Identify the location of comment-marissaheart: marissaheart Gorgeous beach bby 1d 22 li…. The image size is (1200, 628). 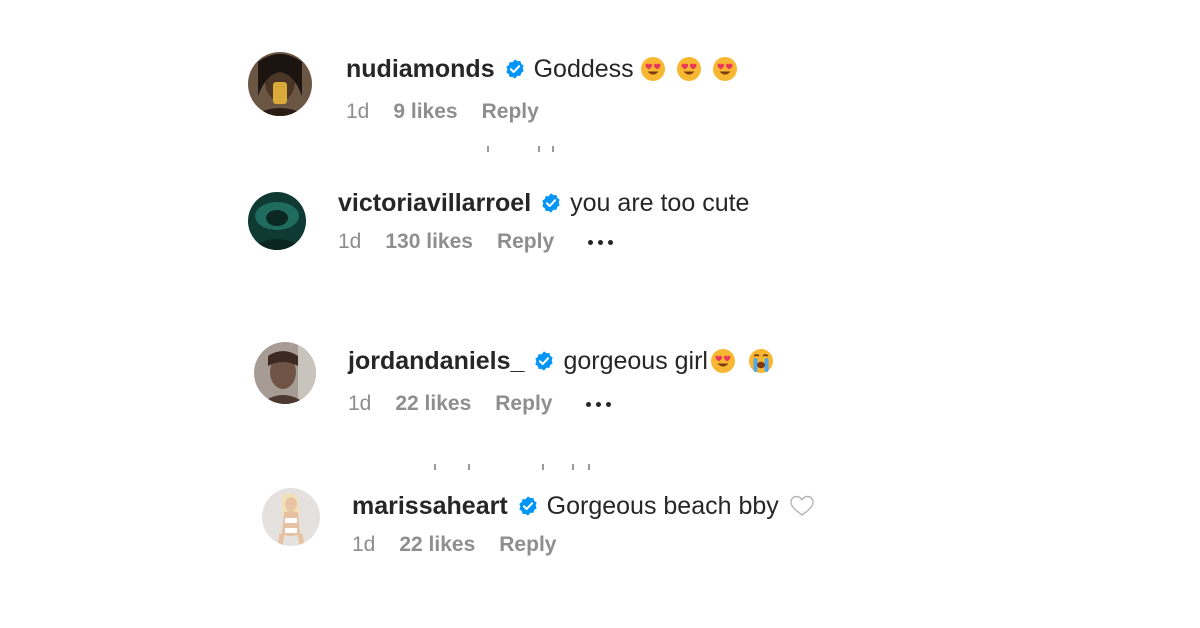
(538, 522).